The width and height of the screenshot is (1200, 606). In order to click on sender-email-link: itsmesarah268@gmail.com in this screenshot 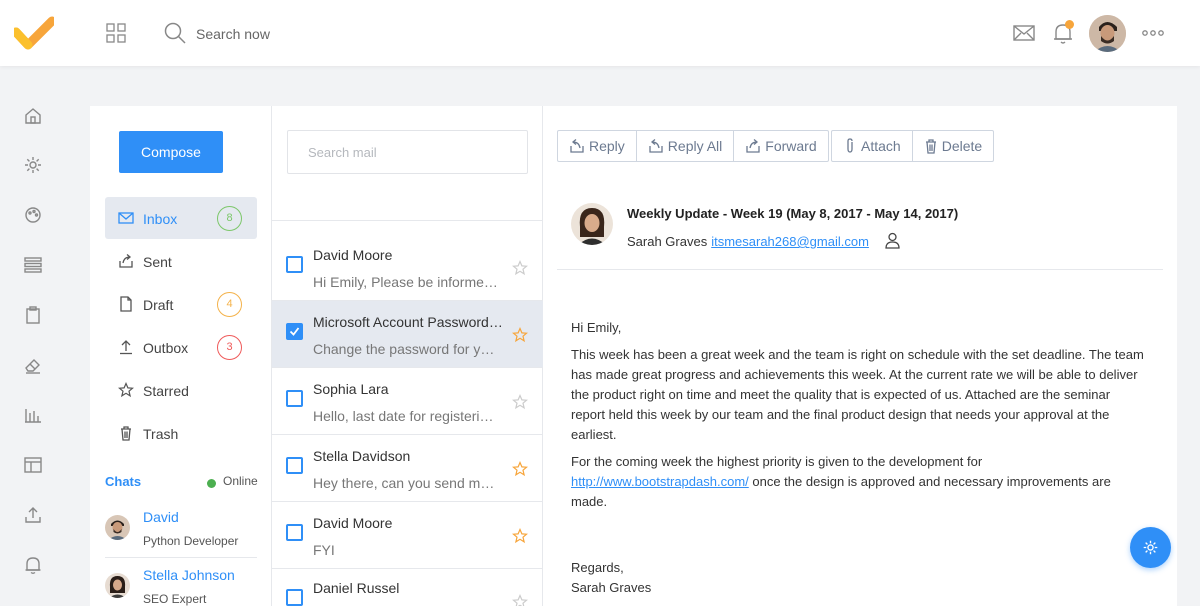, I will do `click(790, 241)`.